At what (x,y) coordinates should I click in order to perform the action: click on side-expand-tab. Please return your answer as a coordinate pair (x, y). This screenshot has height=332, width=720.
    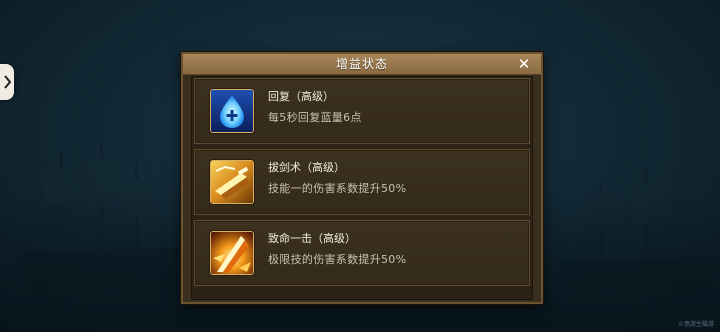
    Looking at the image, I should click on (7, 82).